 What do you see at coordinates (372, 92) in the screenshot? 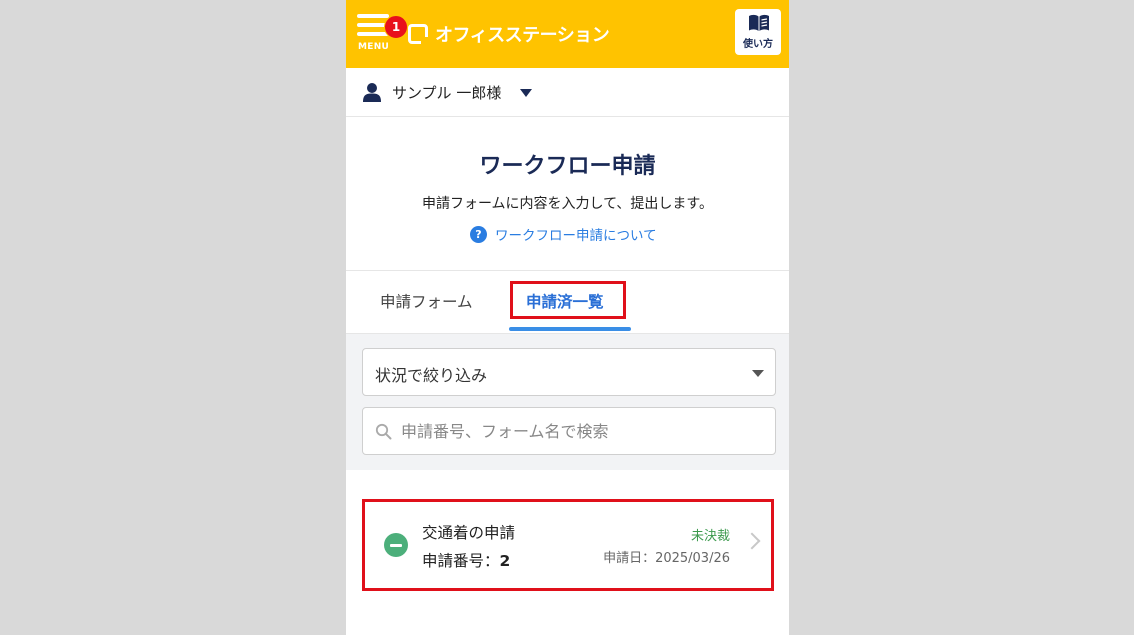
I see `user-icon` at bounding box center [372, 92].